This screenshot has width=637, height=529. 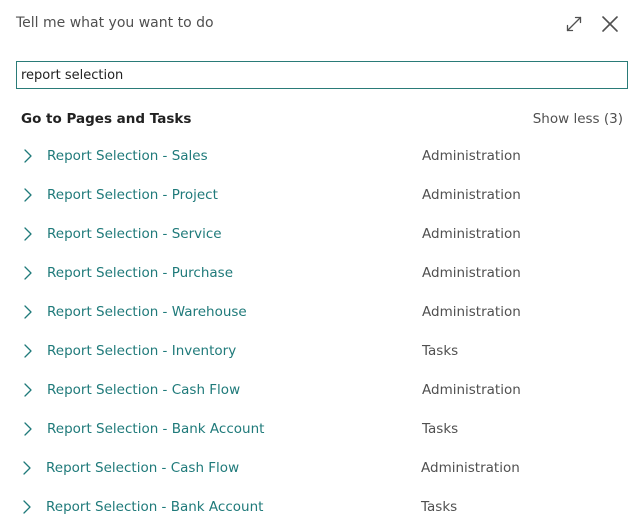 I want to click on expand-button, so click(x=574, y=24).